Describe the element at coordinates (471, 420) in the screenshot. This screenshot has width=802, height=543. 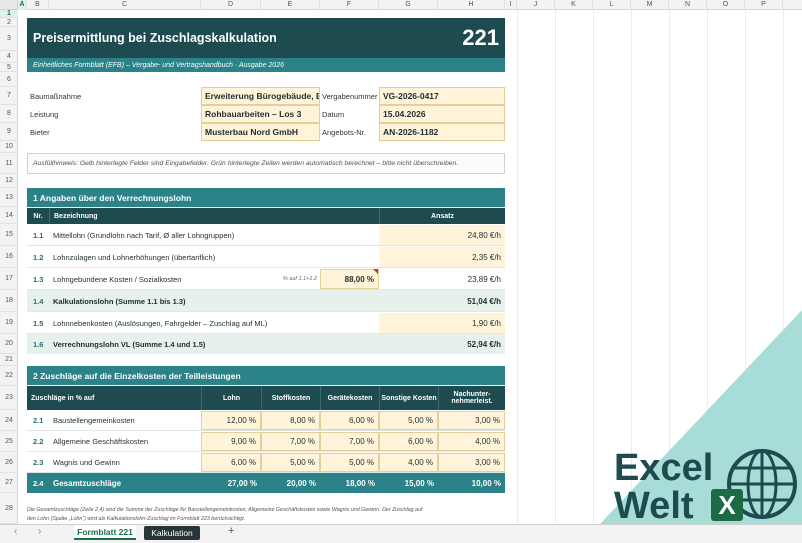
I see `bgk-nu-input: 3,00 %` at that location.